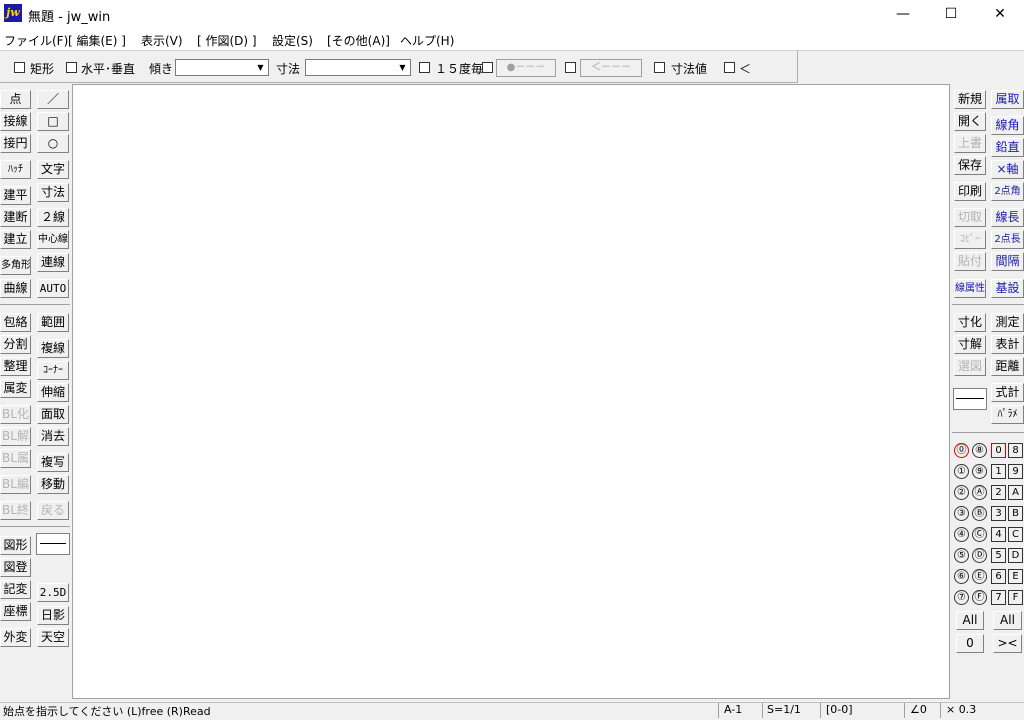 This screenshot has width=1024, height=720. What do you see at coordinates (998, 555) in the screenshot?
I see `layer-5: 5` at bounding box center [998, 555].